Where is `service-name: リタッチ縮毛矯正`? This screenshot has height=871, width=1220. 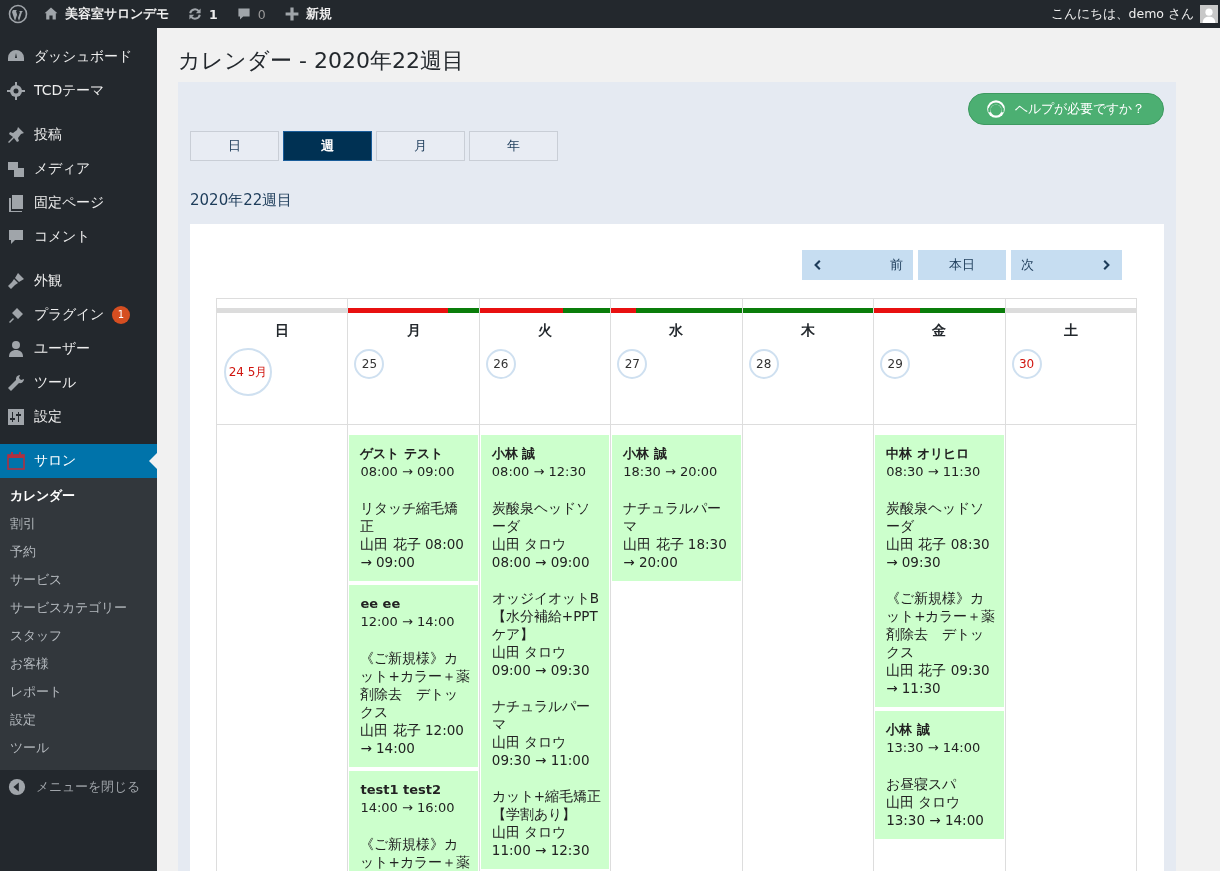 service-name: リタッチ縮毛矯正 is located at coordinates (410, 517).